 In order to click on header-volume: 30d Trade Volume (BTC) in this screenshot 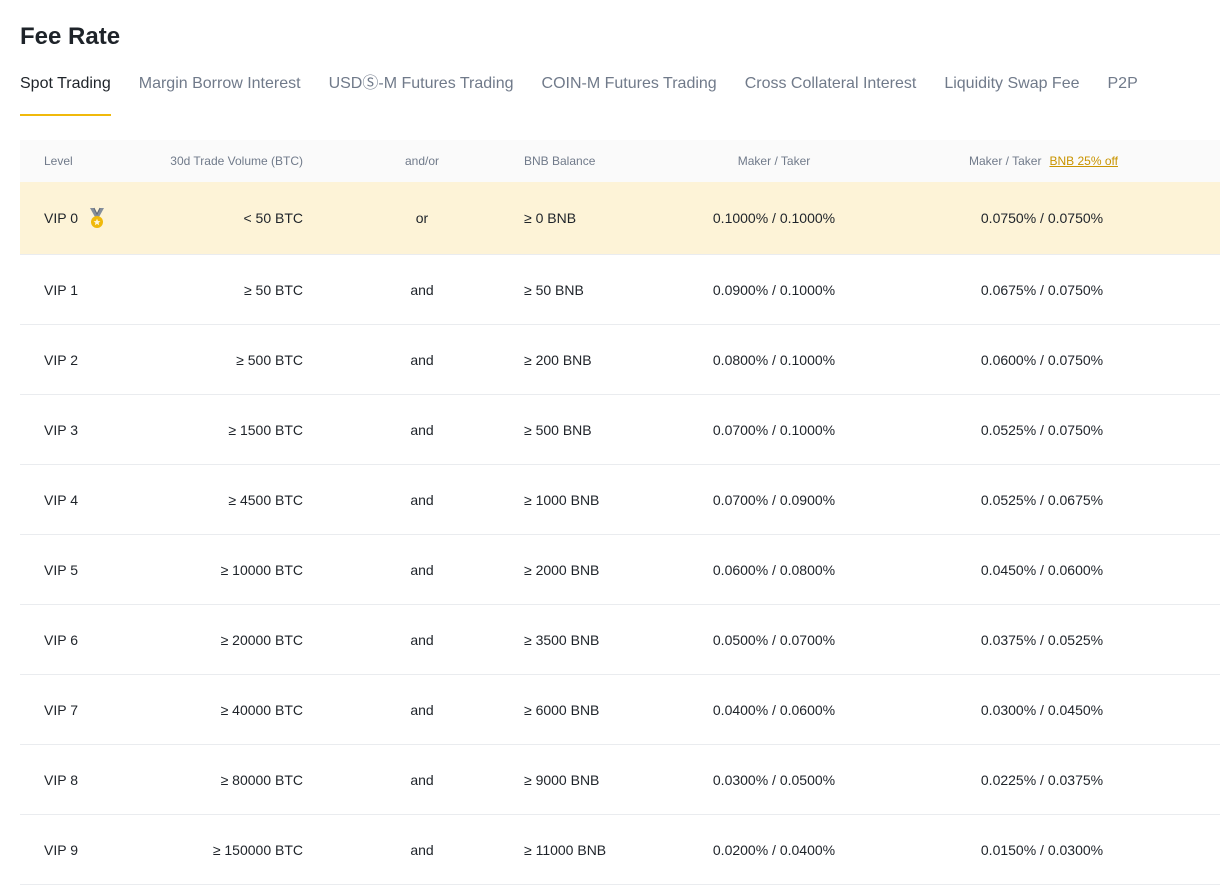, I will do `click(236, 161)`.